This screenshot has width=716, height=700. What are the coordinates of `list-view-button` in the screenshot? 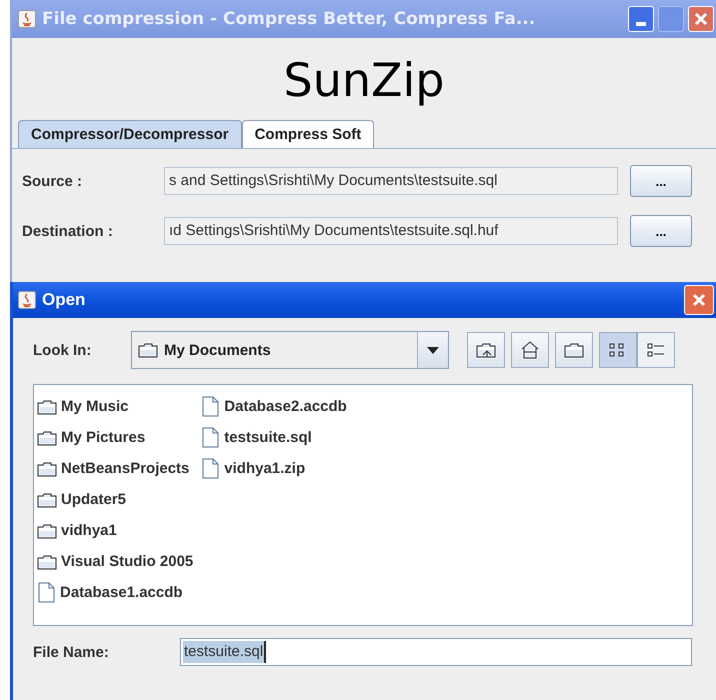 It's located at (618, 350).